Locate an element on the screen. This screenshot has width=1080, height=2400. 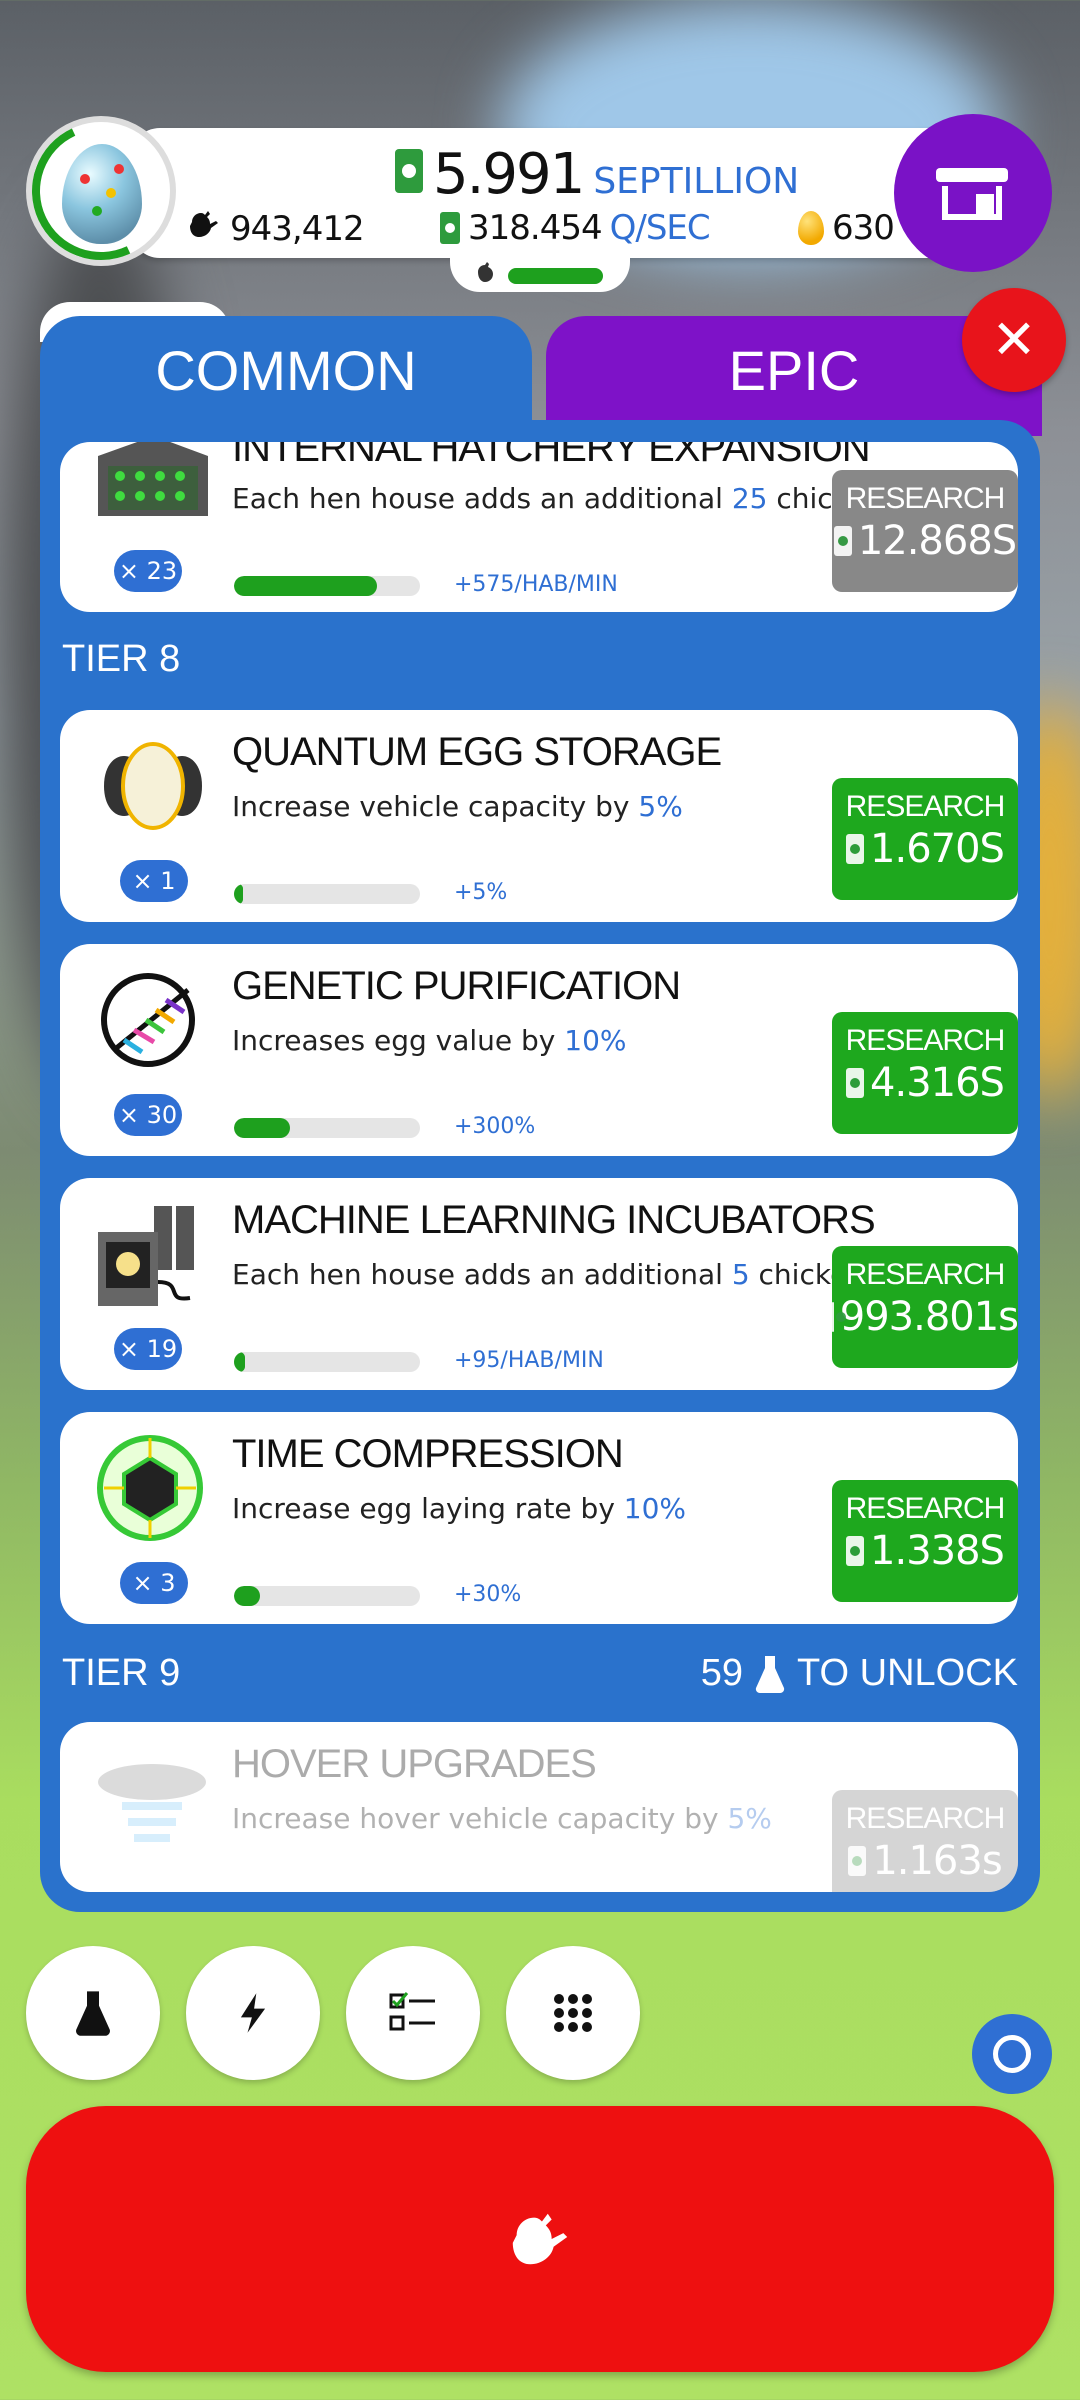
unlock-text: TO UNLOCK is located at coordinates (907, 1673).